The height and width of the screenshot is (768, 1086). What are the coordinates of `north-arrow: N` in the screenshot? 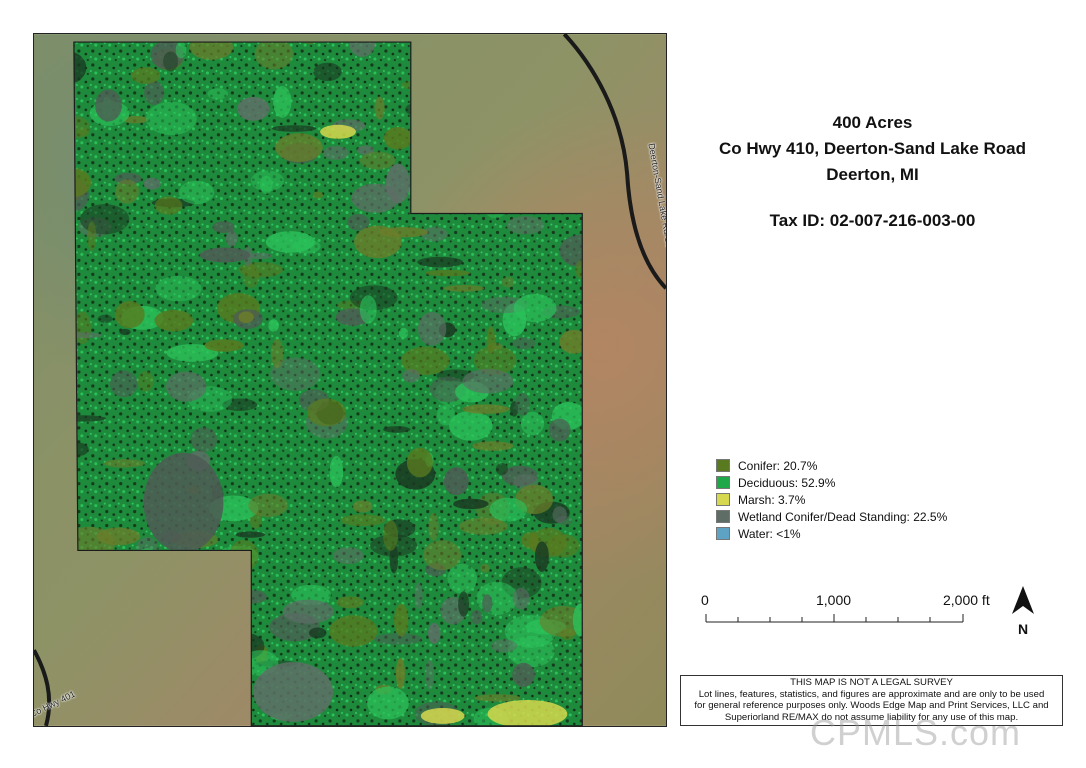 It's located at (1023, 610).